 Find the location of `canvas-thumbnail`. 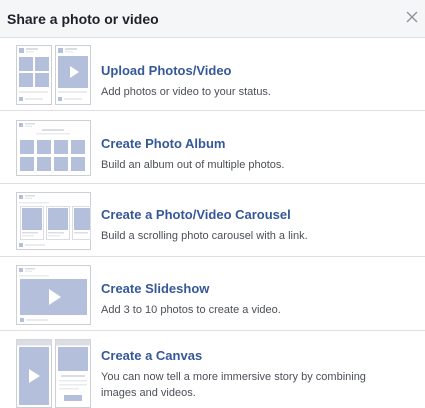

canvas-thumbnail is located at coordinates (53, 373).